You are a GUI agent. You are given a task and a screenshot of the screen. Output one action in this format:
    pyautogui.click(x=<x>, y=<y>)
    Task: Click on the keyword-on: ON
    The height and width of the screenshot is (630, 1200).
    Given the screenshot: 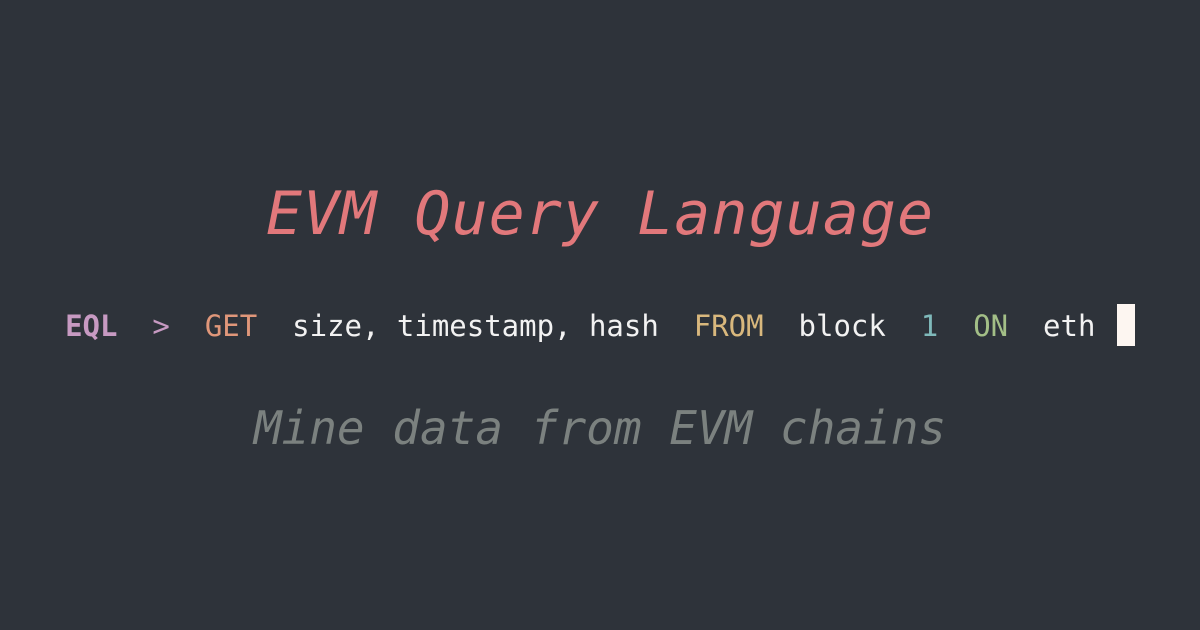 What is the action you would take?
    pyautogui.click(x=991, y=326)
    